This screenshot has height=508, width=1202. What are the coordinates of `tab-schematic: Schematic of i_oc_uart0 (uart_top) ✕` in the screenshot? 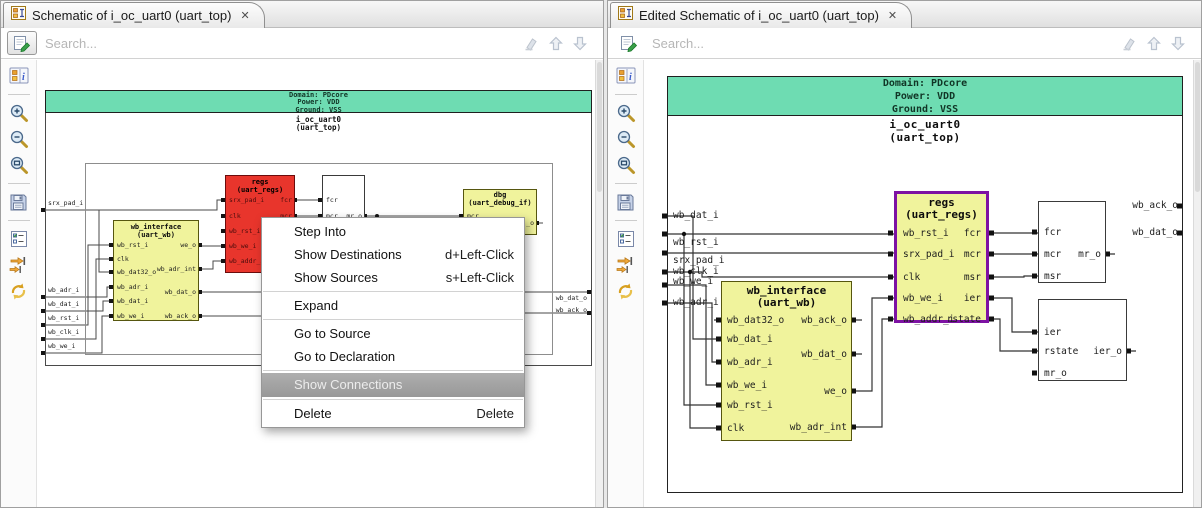 It's located at (134, 15).